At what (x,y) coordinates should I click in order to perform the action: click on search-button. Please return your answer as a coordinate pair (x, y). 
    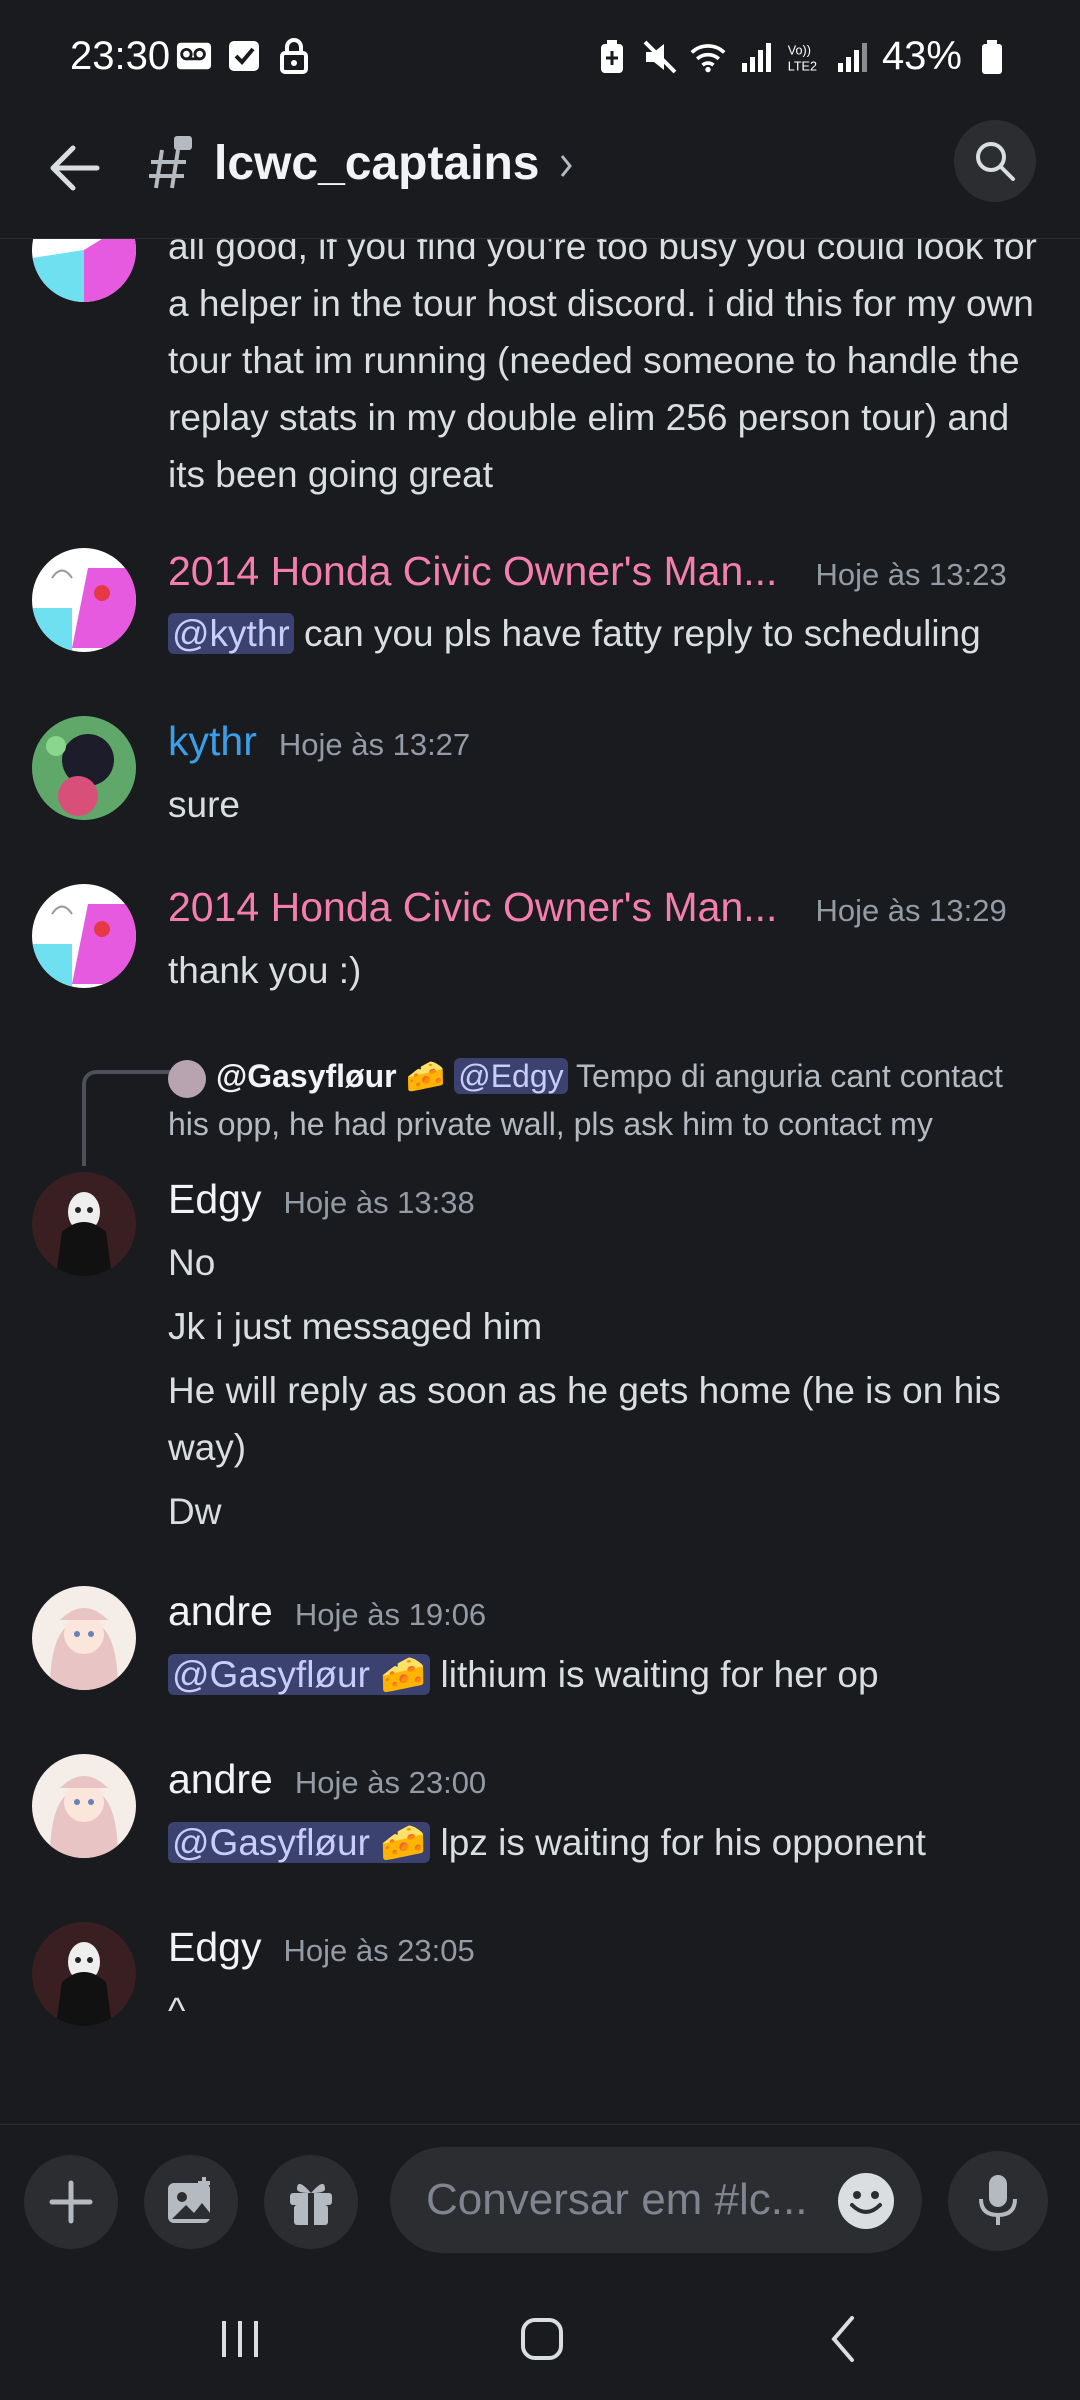
    Looking at the image, I should click on (995, 161).